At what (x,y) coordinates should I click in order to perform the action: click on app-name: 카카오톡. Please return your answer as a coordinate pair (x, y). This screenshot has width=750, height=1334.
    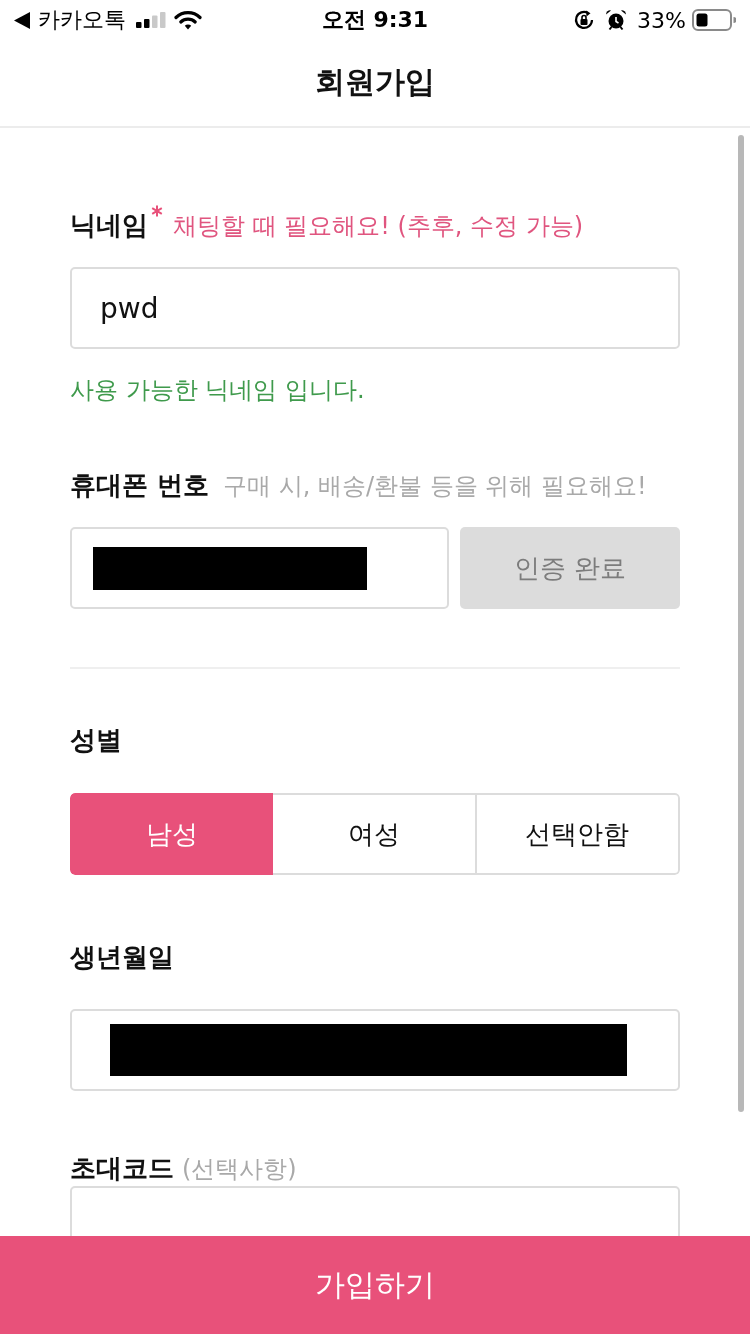
    Looking at the image, I should click on (82, 20).